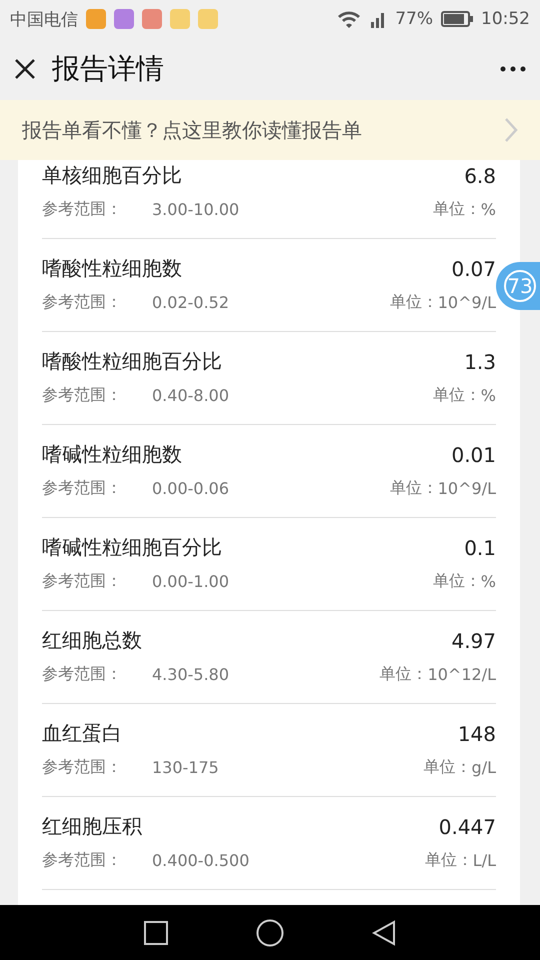  Describe the element at coordinates (477, 734) in the screenshot. I see `test-value: 148` at that location.